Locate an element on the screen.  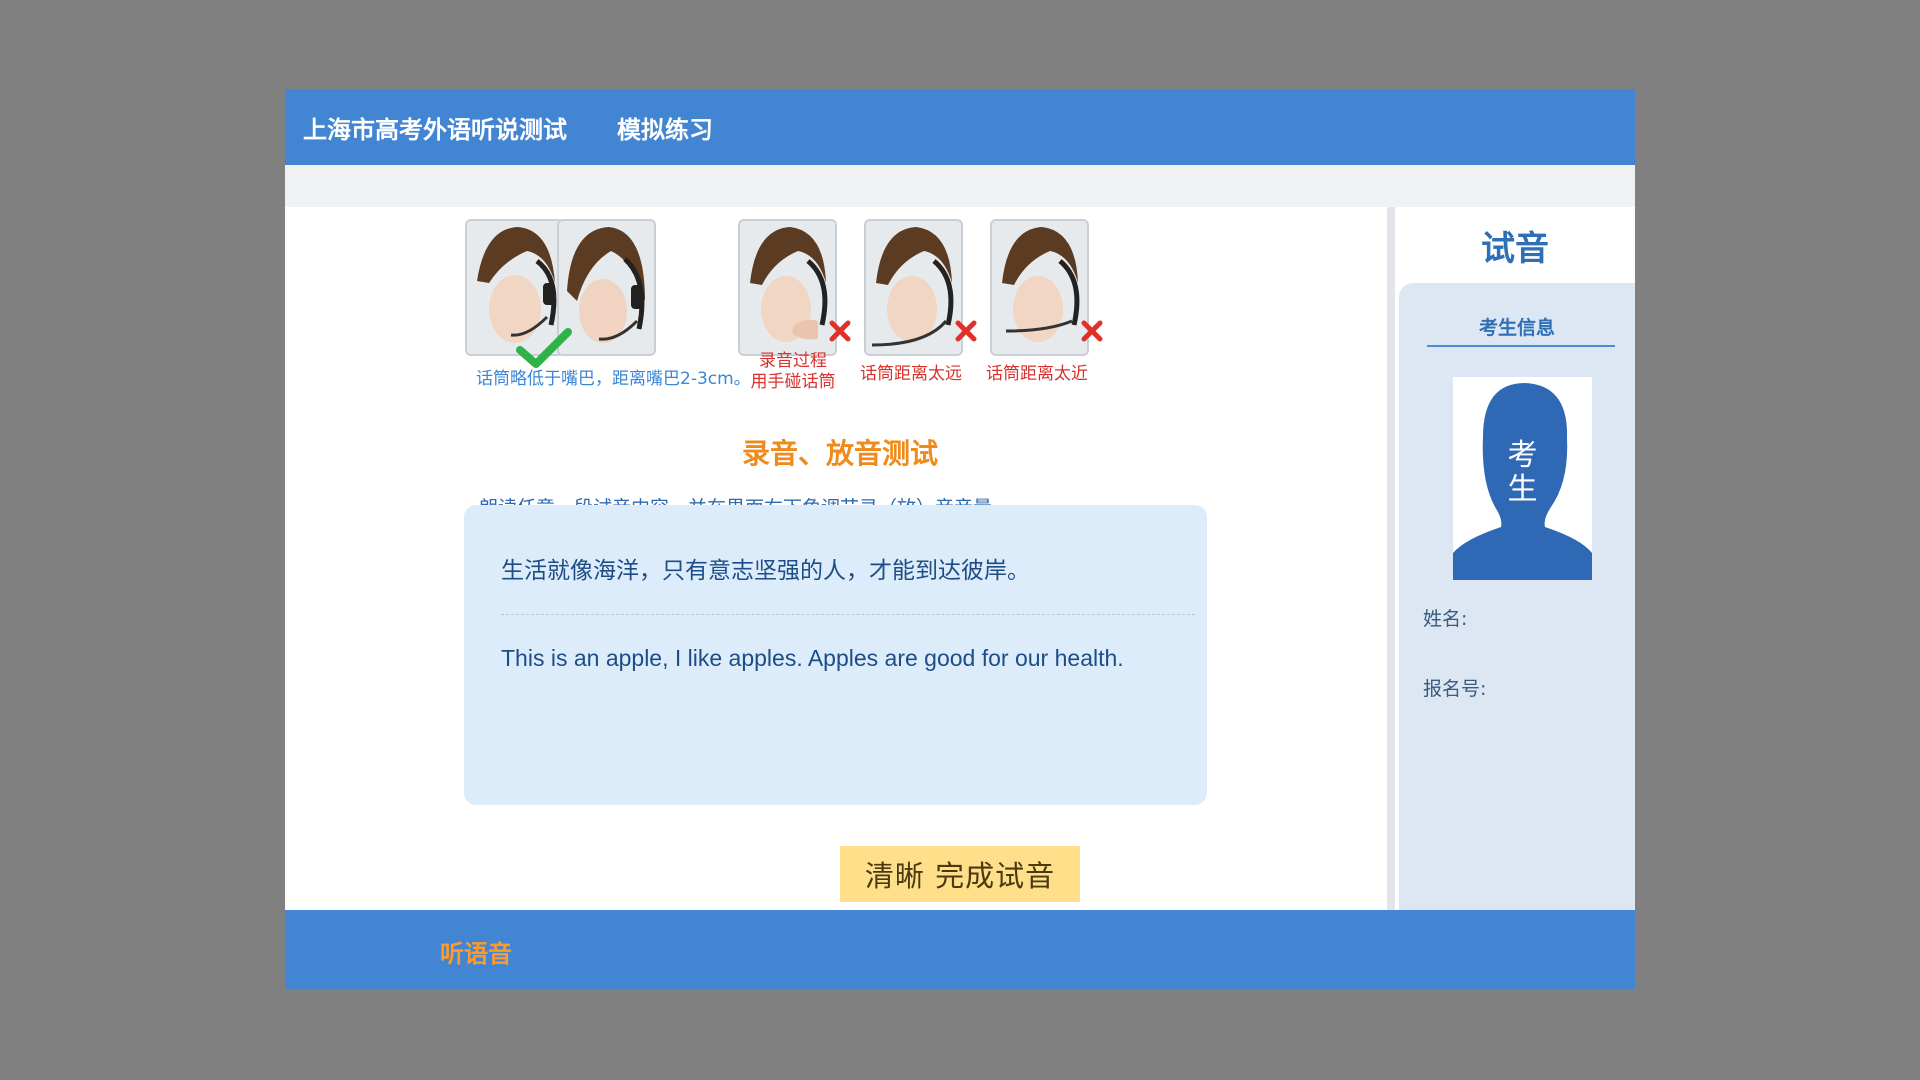
candidate-info-label: 考生信息 is located at coordinates (1516, 328).